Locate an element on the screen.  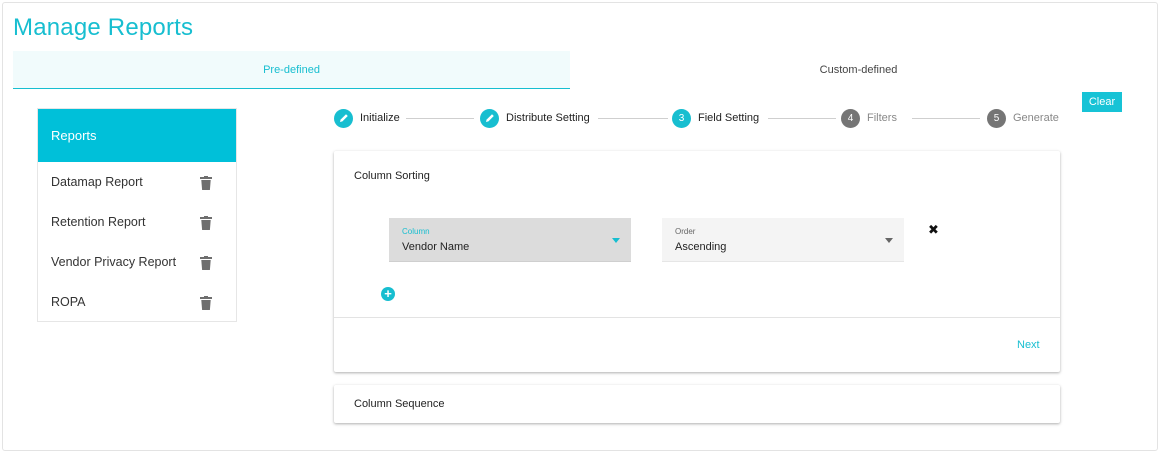
column-select-label: Column is located at coordinates (416, 231).